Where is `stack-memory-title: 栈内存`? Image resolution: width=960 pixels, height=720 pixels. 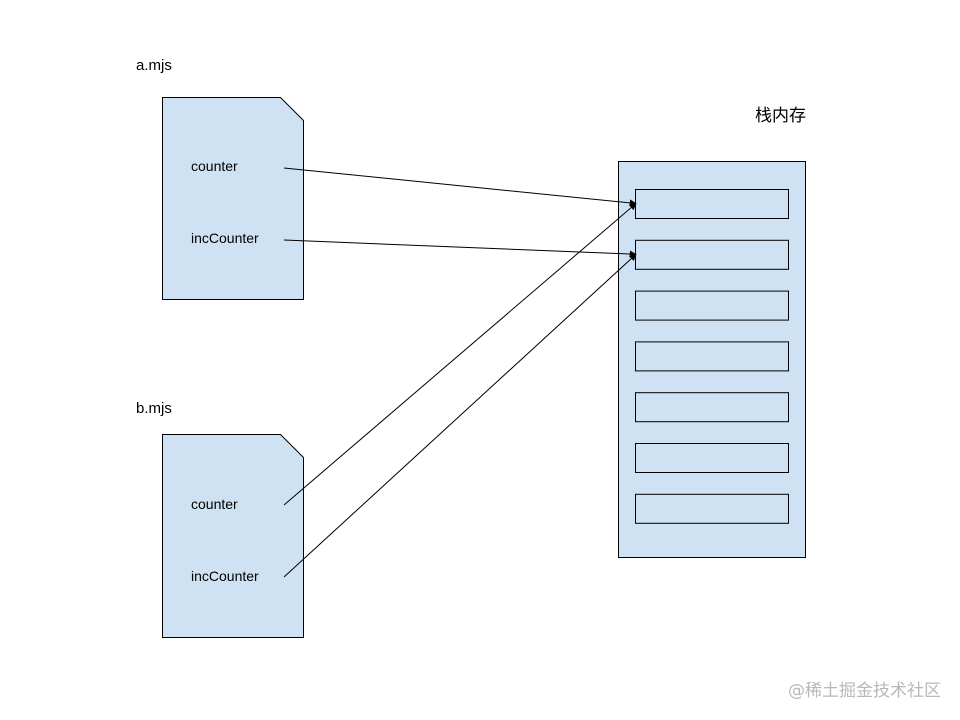 stack-memory-title: 栈内存 is located at coordinates (780, 116).